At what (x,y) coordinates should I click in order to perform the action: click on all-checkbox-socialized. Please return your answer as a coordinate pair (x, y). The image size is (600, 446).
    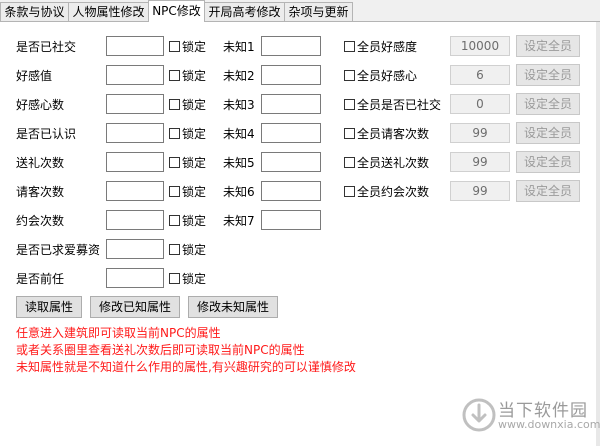
    Looking at the image, I should click on (349, 104).